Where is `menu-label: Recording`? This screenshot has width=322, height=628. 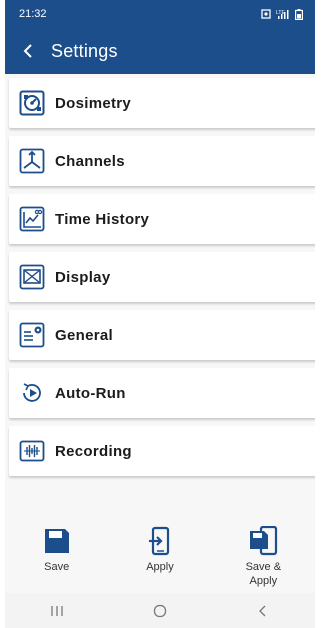 menu-label: Recording is located at coordinates (93, 451).